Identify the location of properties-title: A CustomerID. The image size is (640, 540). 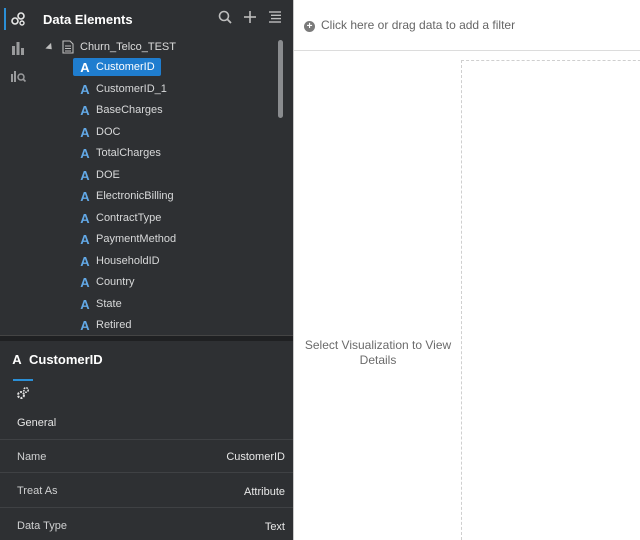
(56, 359).